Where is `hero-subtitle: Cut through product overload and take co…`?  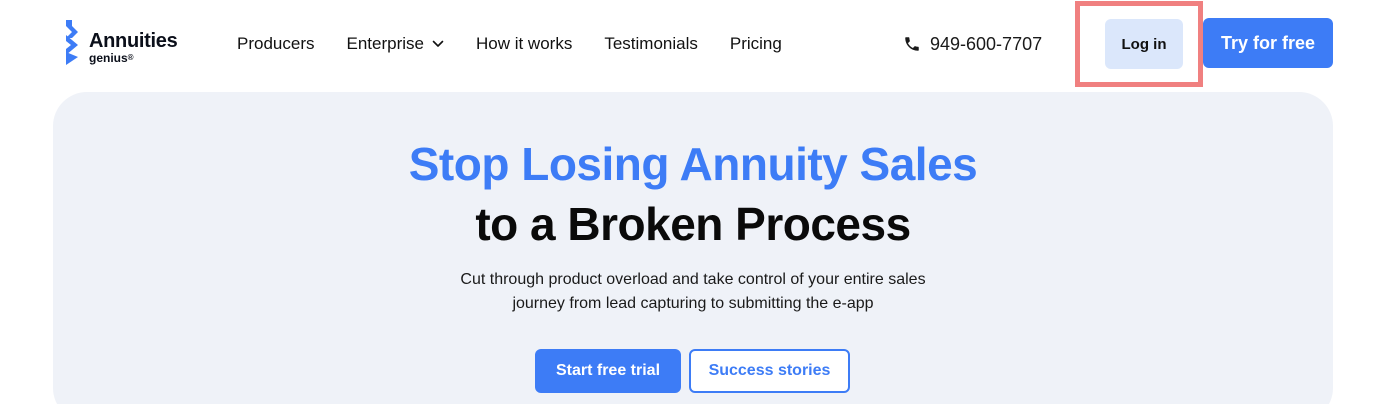 hero-subtitle: Cut through product overload and take co… is located at coordinates (693, 292).